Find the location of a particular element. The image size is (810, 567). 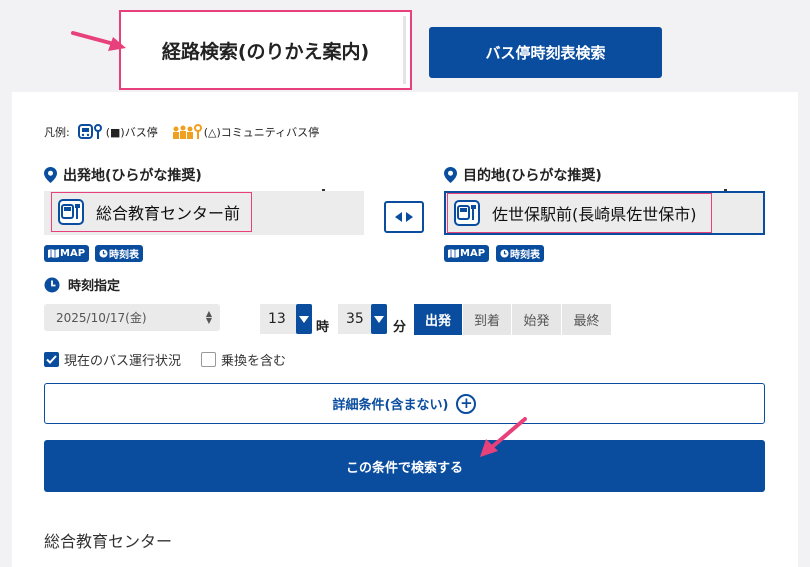

time-label-text: 時刻指定 is located at coordinates (94, 286).